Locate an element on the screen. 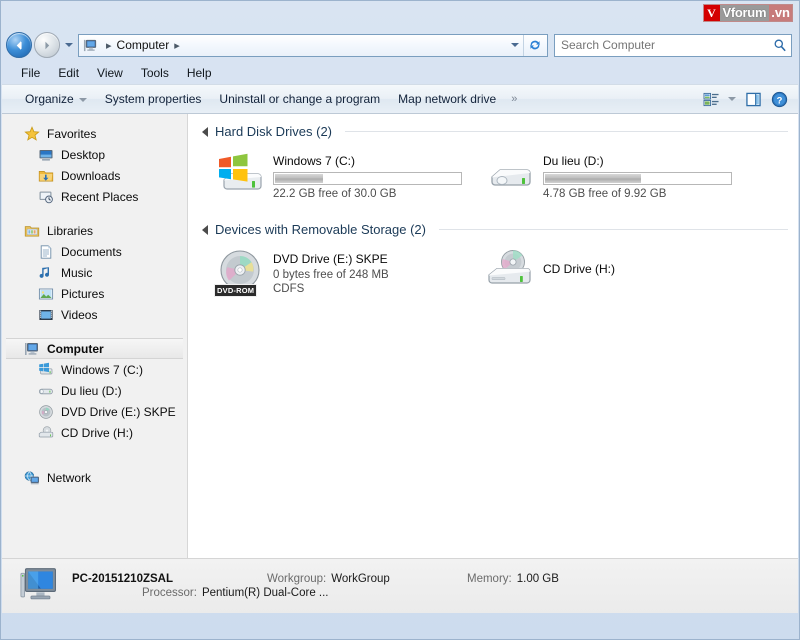 Image resolution: width=800 pixels, height=640 pixels. drive-free-space: 22.2 GB free of 30.0 GB is located at coordinates (335, 194).